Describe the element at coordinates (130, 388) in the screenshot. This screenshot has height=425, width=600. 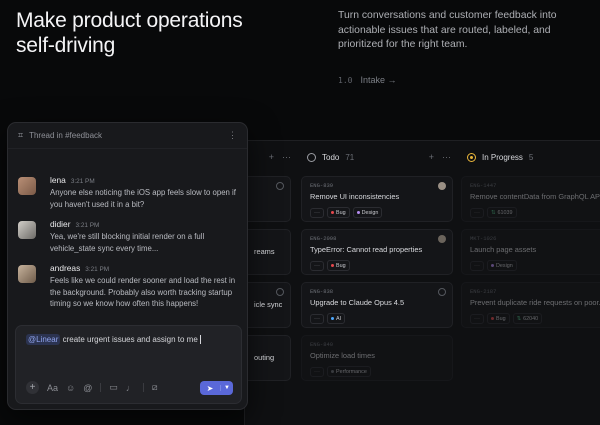
I see `mic-icon: ♩` at that location.